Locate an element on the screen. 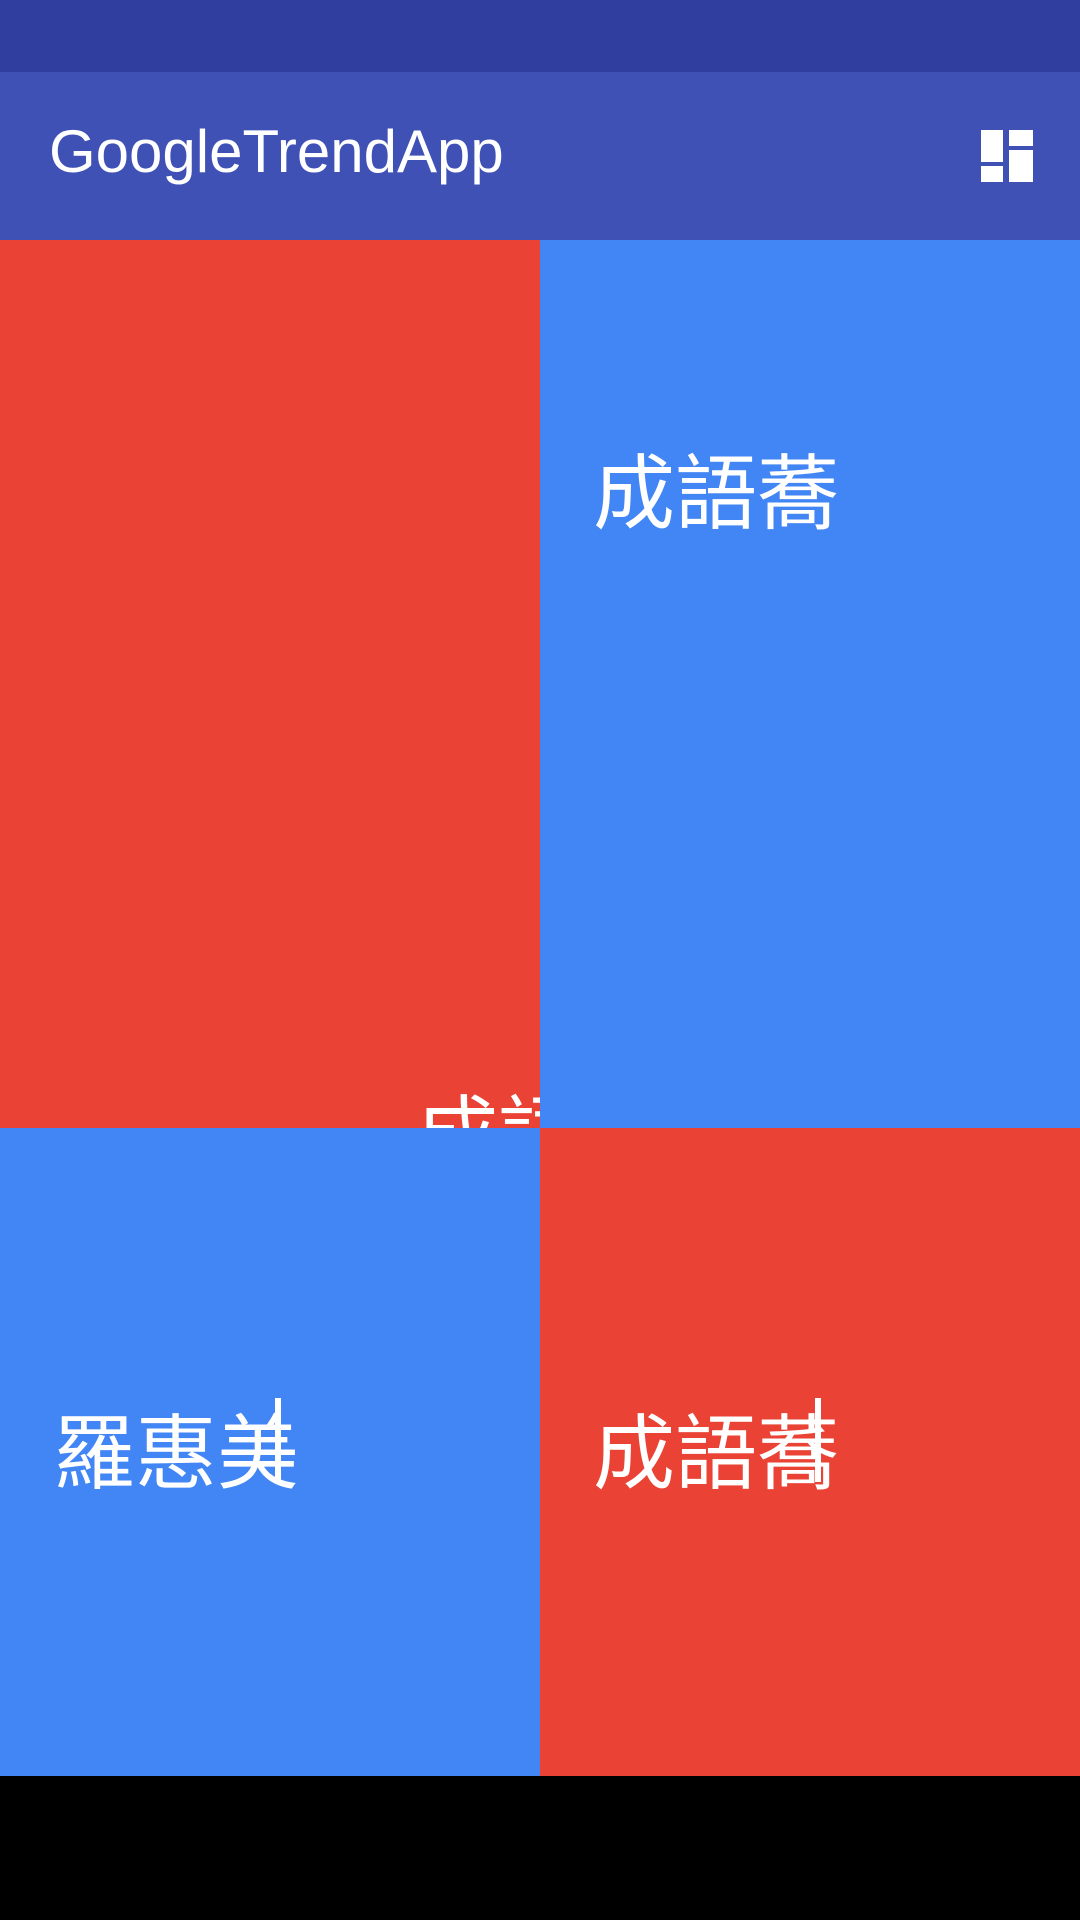 Image resolution: width=1080 pixels, height=1920 pixels. dashboard-layout-icon is located at coordinates (1007, 156).